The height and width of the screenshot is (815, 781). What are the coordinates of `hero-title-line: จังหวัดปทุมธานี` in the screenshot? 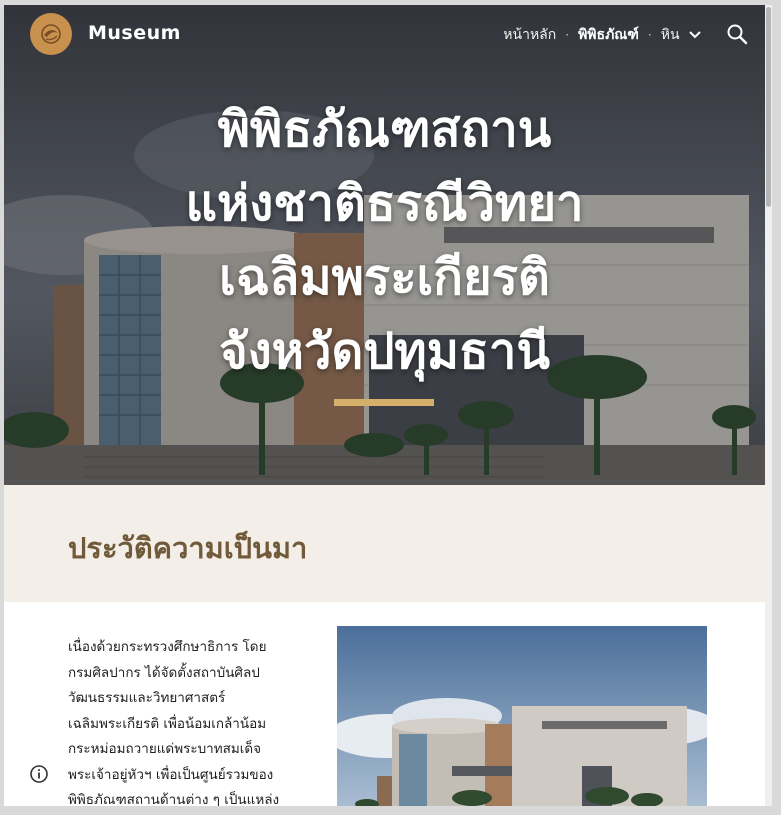 It's located at (384, 351).